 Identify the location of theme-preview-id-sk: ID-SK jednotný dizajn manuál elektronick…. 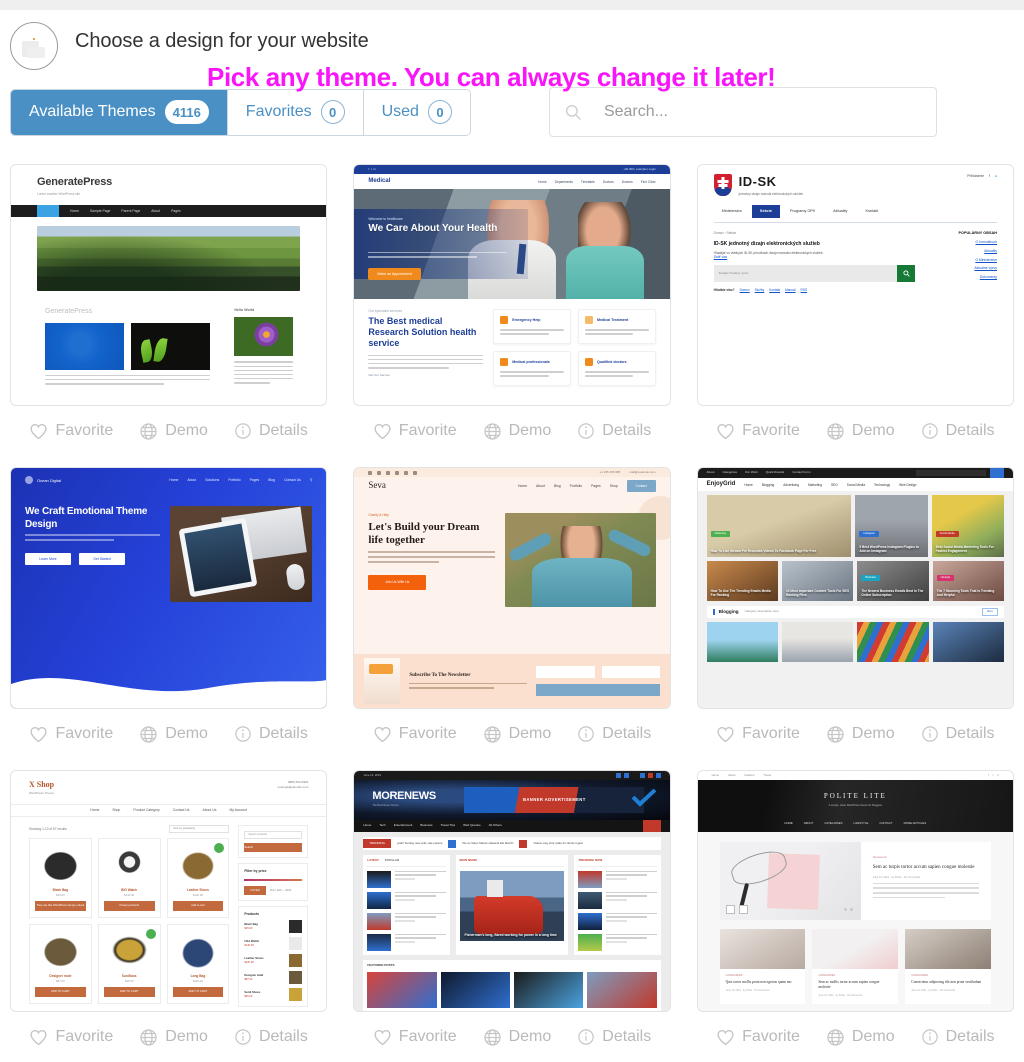
(855, 285).